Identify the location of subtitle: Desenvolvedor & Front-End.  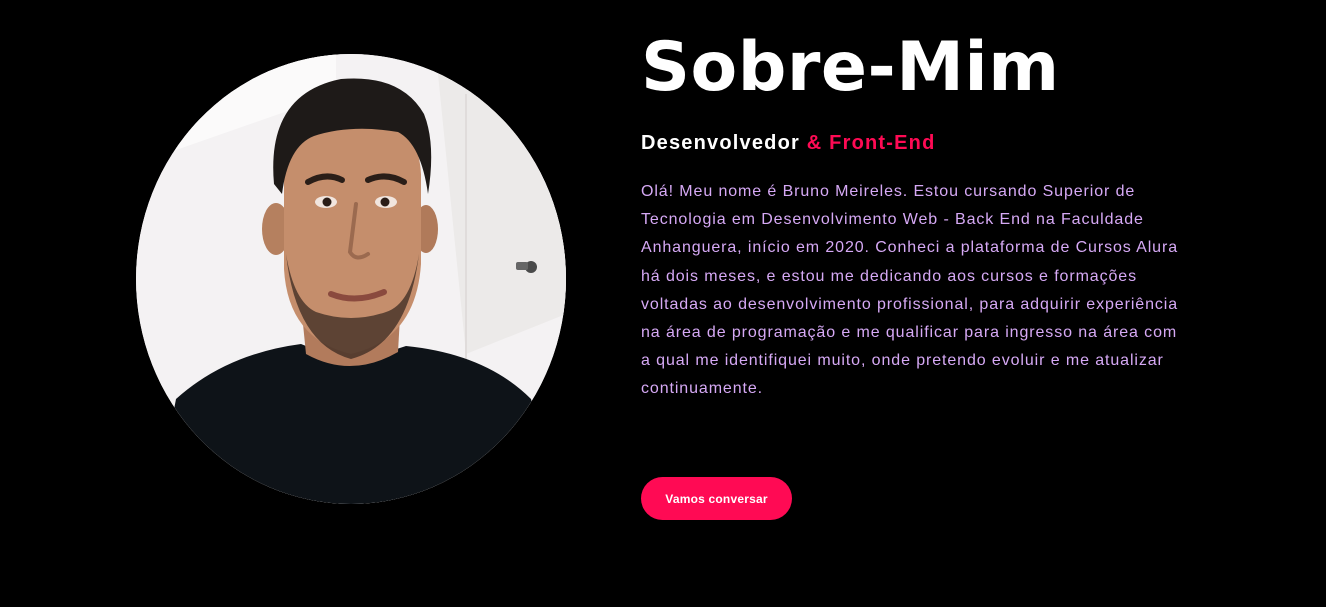
(921, 143).